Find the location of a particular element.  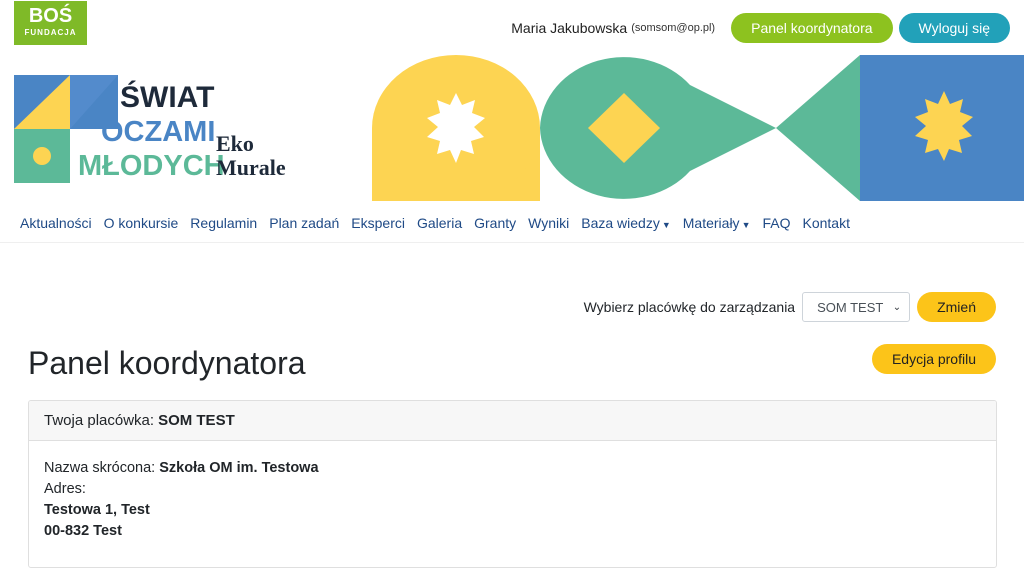

nav-item-plan-zadan: Plan zadań is located at coordinates (304, 223).